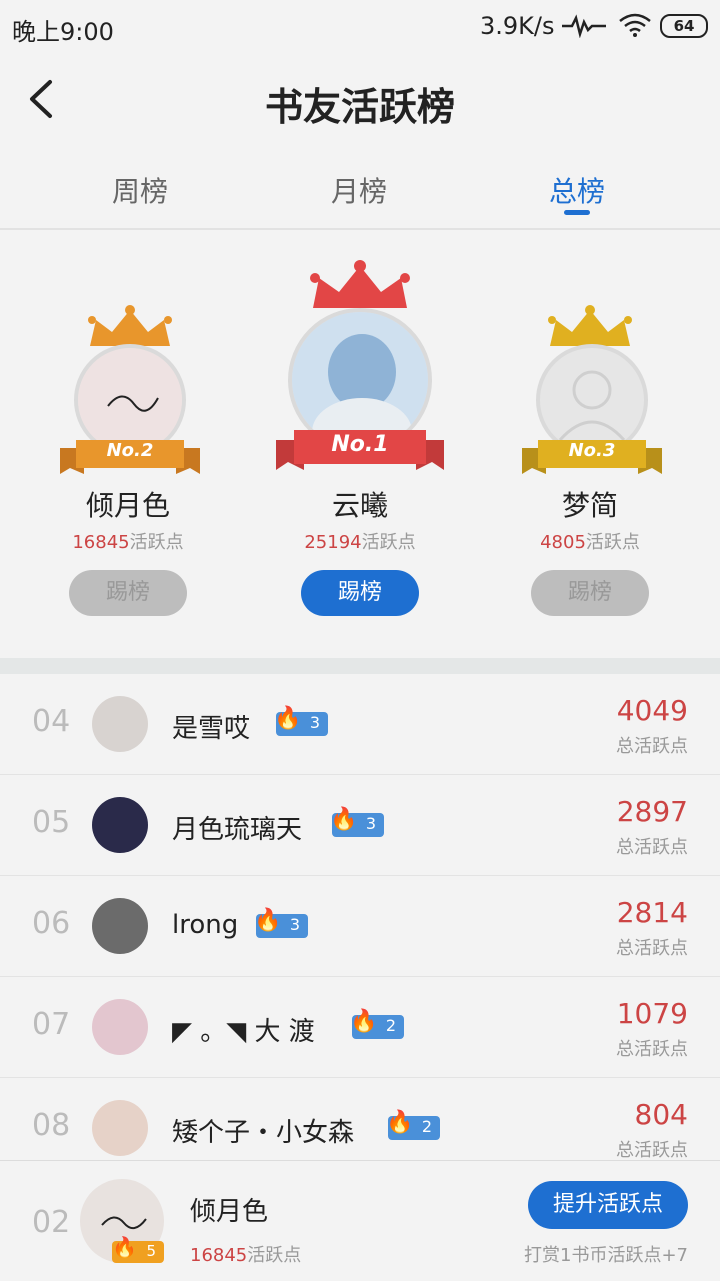 This screenshot has width=720, height=1281. I want to click on active-tab-indicator, so click(577, 212).